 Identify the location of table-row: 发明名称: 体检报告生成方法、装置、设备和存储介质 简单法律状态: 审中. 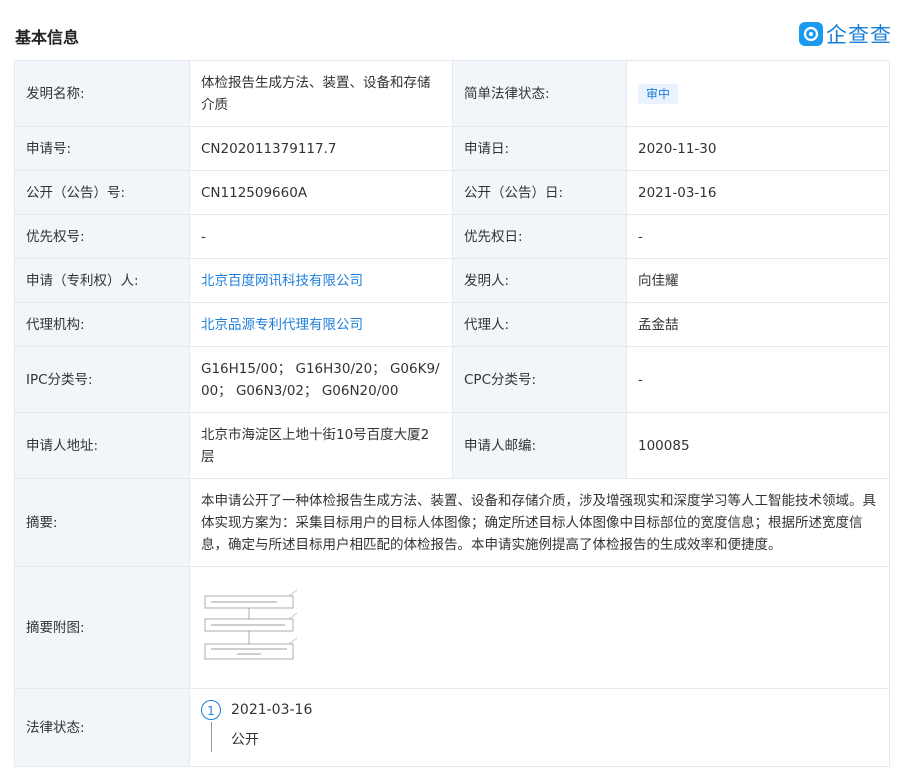
(452, 93).